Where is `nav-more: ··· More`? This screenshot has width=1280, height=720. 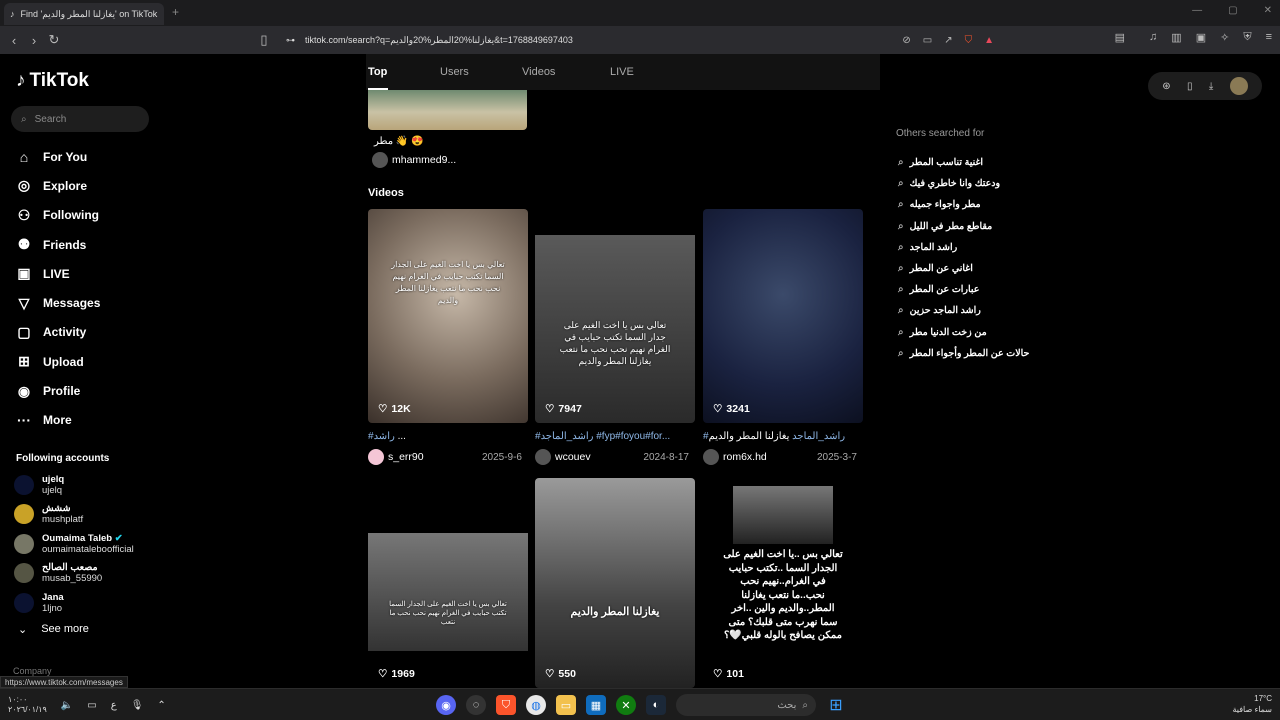 nav-more: ··· More is located at coordinates (57, 420).